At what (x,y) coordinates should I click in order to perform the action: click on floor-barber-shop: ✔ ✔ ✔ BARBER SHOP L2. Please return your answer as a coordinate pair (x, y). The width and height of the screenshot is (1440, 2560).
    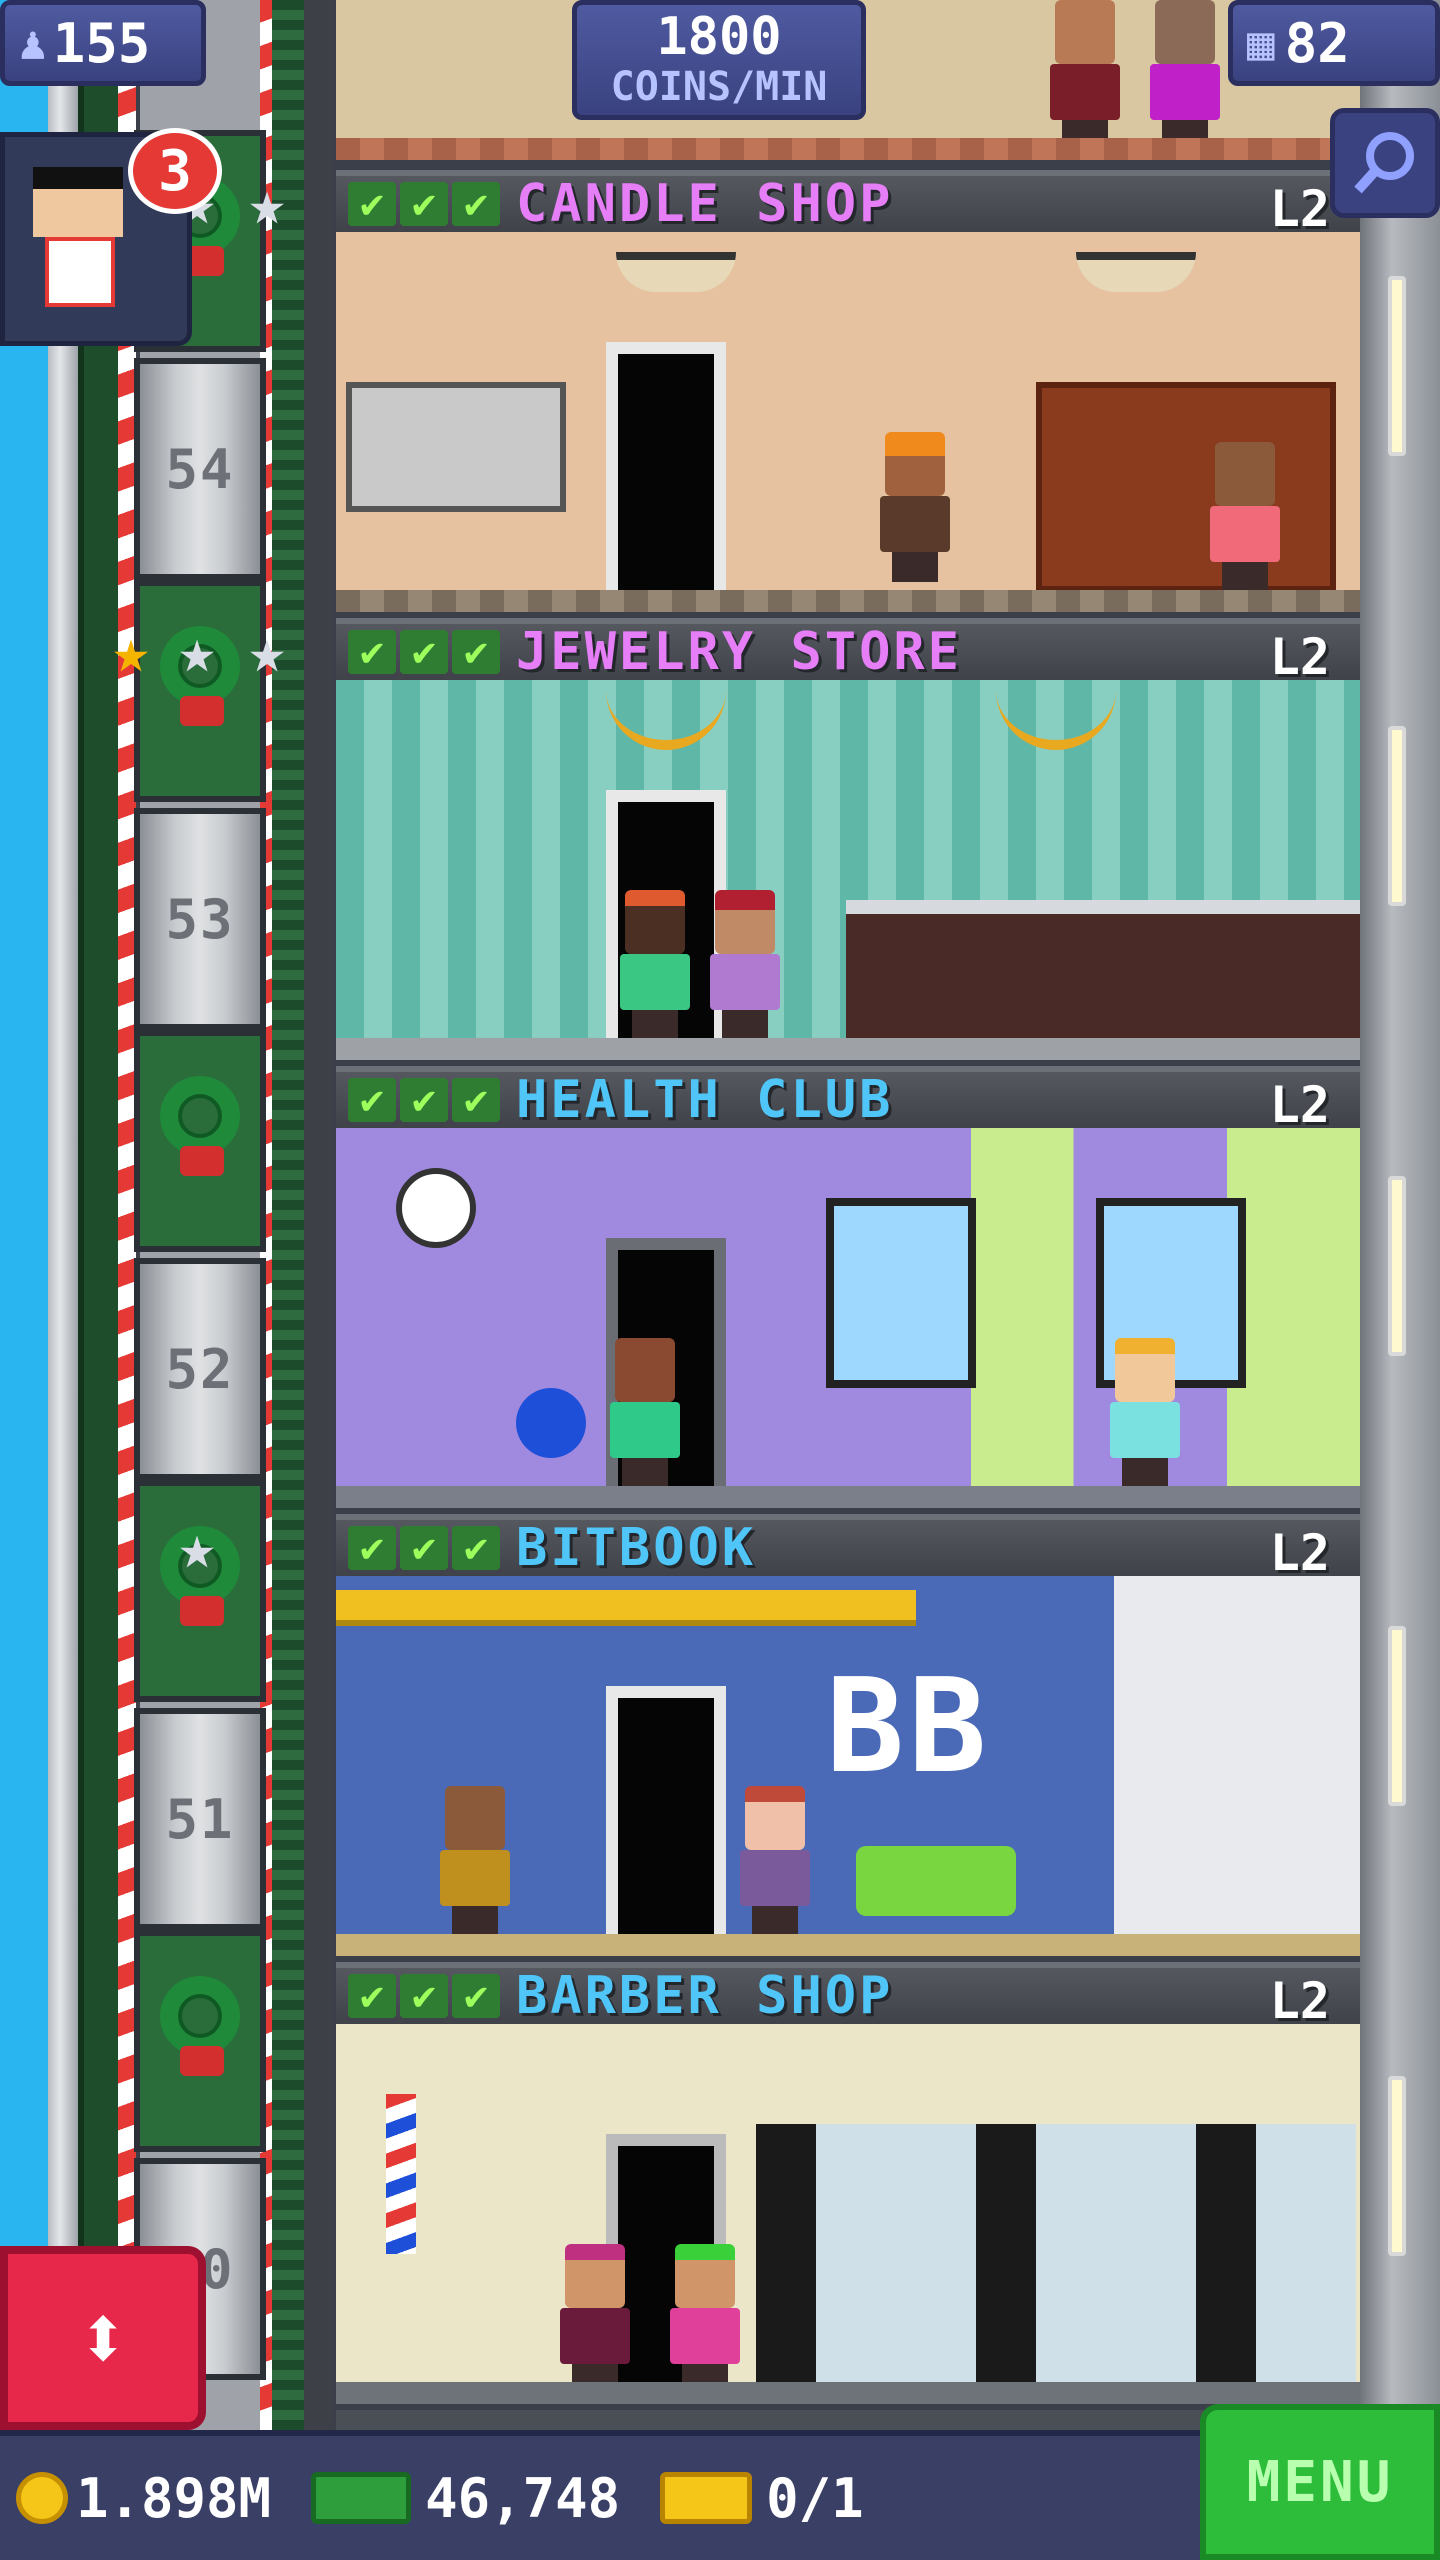
    Looking at the image, I should click on (848, 2186).